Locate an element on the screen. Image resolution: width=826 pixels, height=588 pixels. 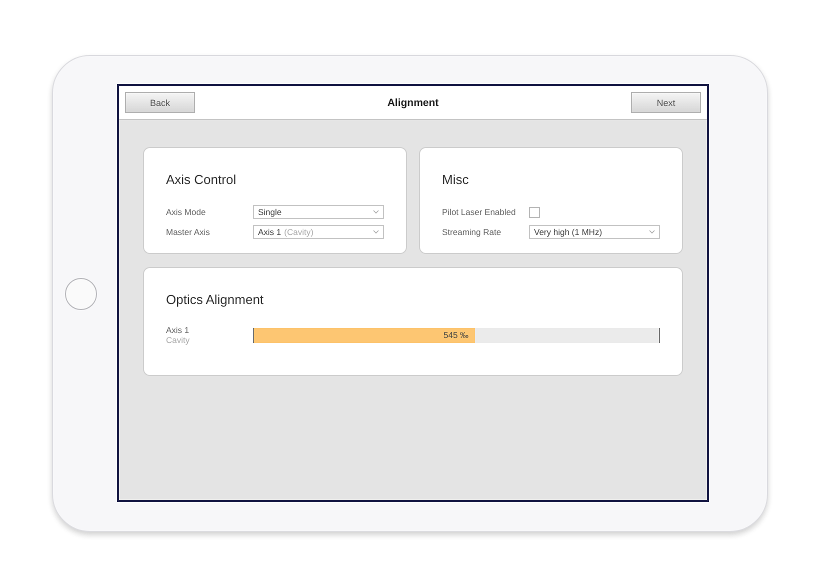
channel-detail: Cavity is located at coordinates (178, 340).